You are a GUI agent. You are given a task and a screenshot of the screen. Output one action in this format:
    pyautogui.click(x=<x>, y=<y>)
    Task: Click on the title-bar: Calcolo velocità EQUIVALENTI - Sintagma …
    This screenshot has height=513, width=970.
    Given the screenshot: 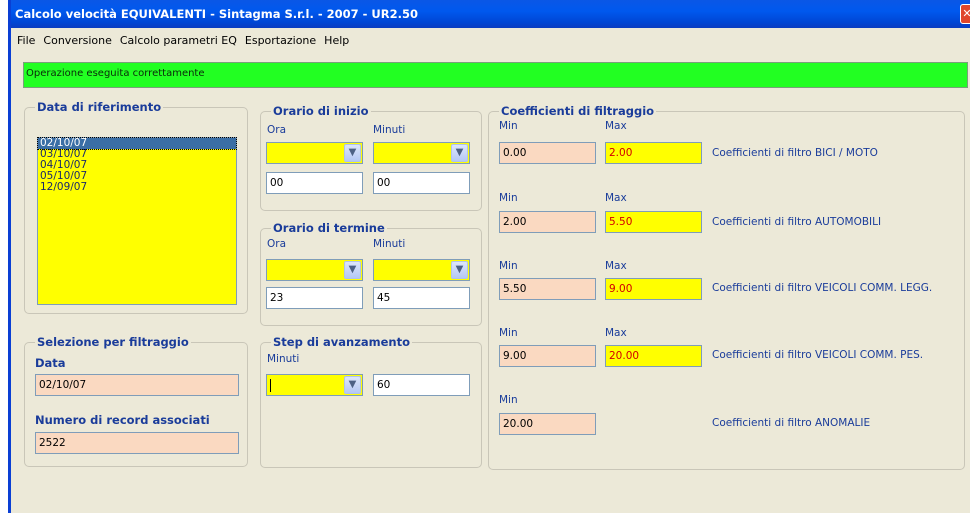 What is the action you would take?
    pyautogui.click(x=490, y=14)
    